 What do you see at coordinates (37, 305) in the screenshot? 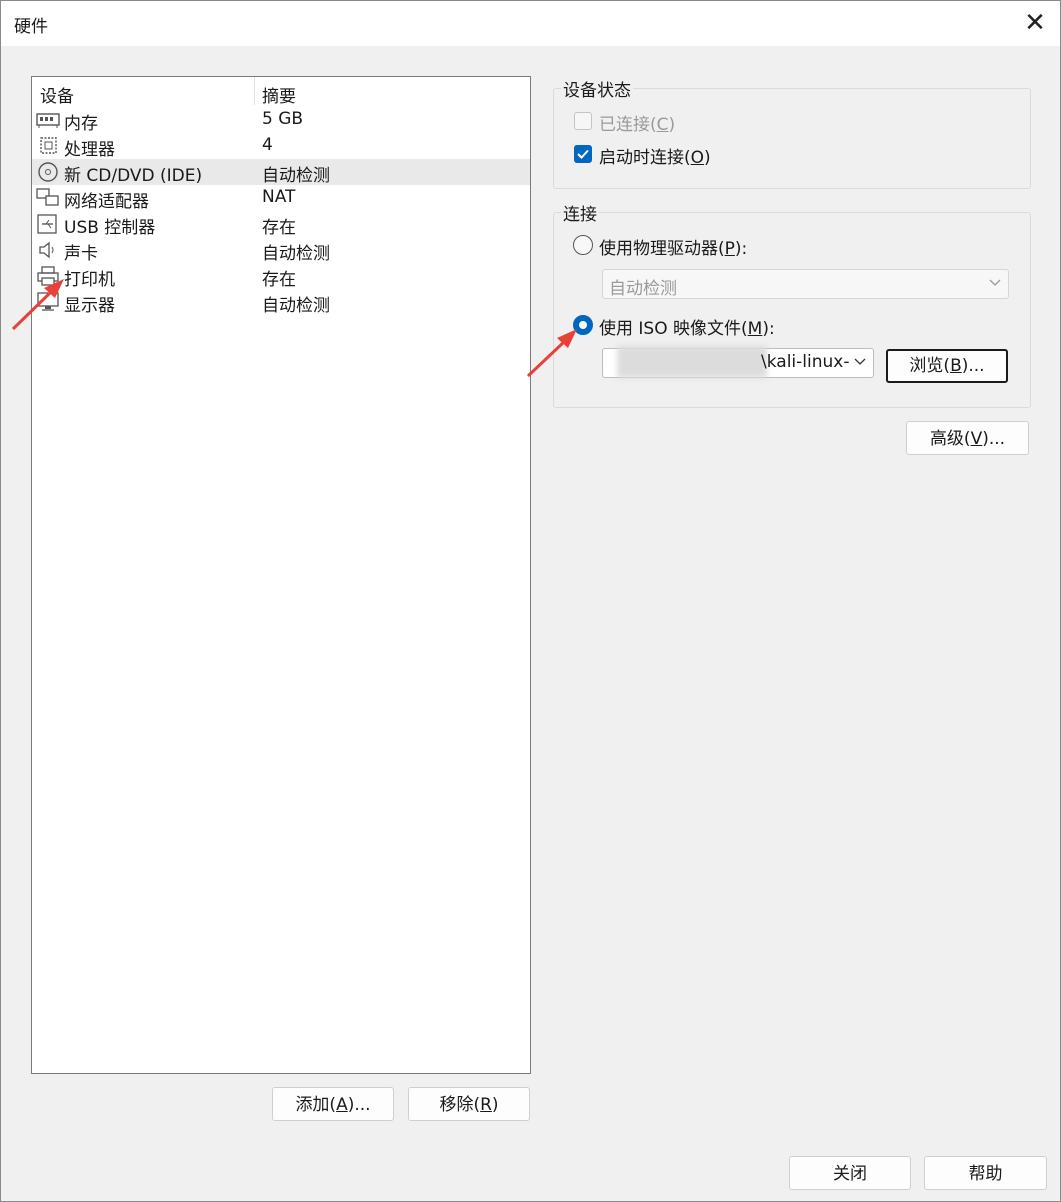
I see `annotation-arrow-printer` at bounding box center [37, 305].